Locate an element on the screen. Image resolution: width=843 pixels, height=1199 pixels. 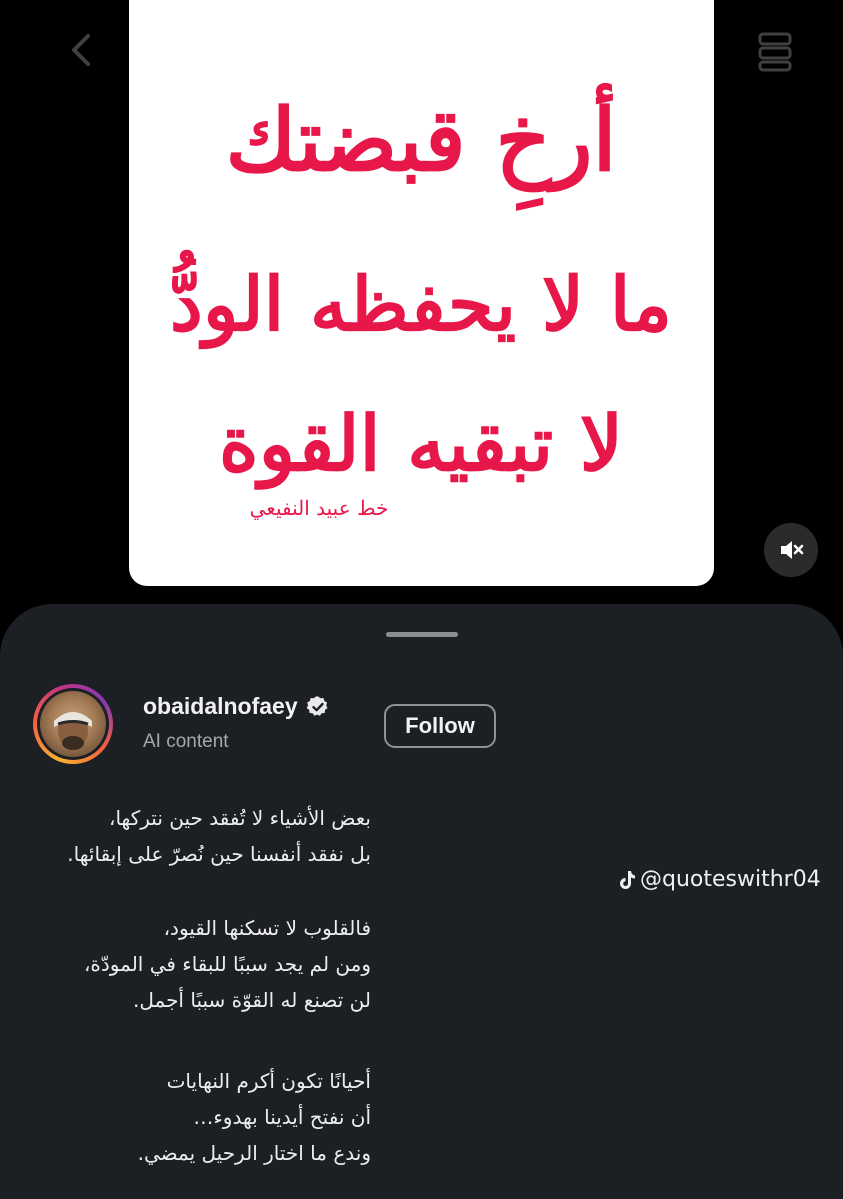
calligrapher-signature: خط عبيد النفيعي is located at coordinates (319, 508).